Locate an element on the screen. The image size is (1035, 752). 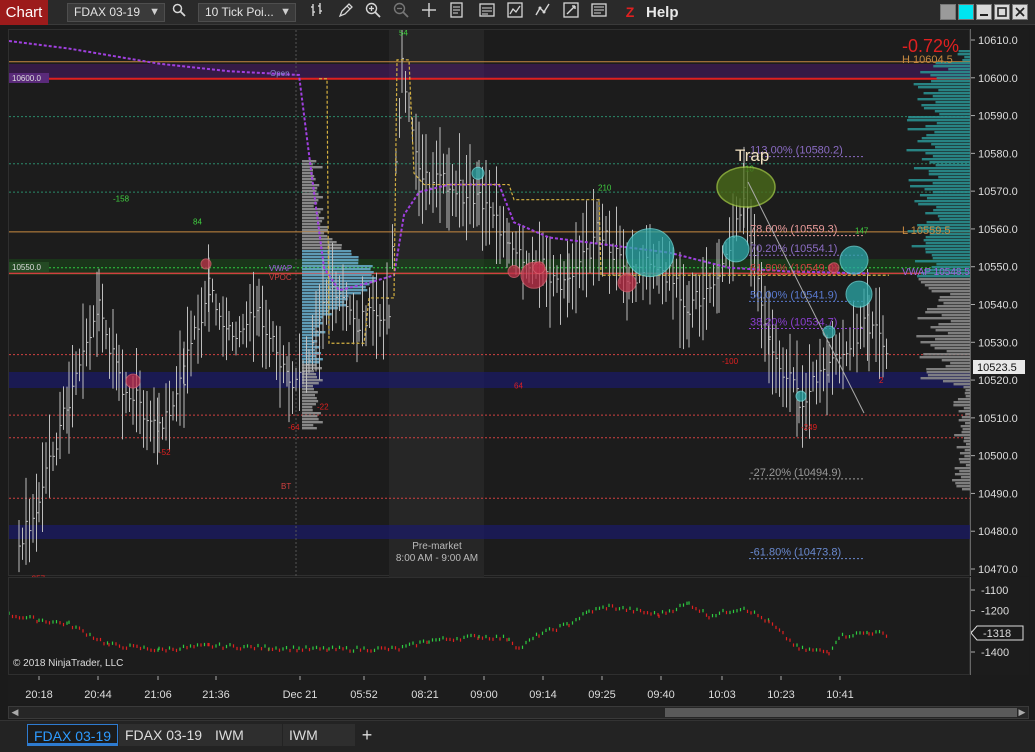
add-tab-button: + is located at coordinates (367, 735).